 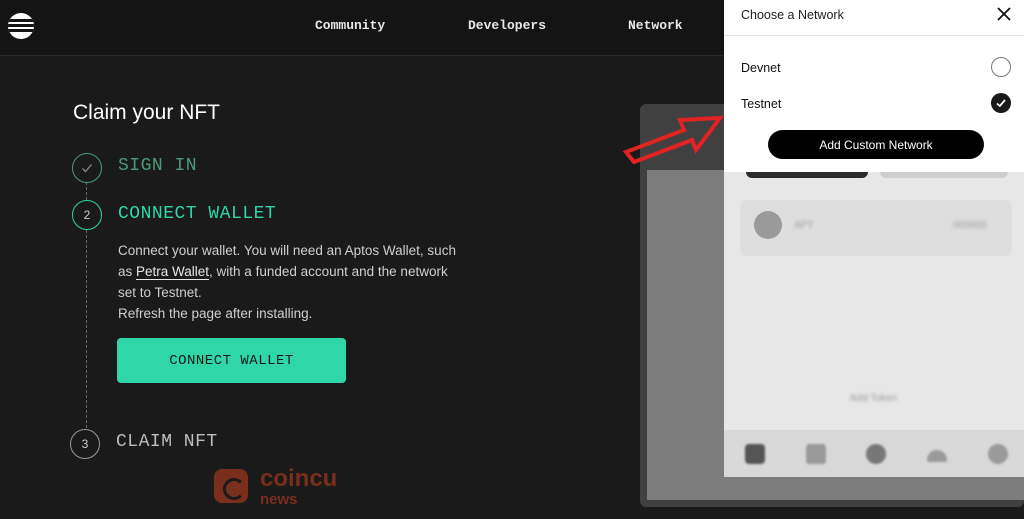 I want to click on step-1-label: SIGN IN, so click(x=158, y=166).